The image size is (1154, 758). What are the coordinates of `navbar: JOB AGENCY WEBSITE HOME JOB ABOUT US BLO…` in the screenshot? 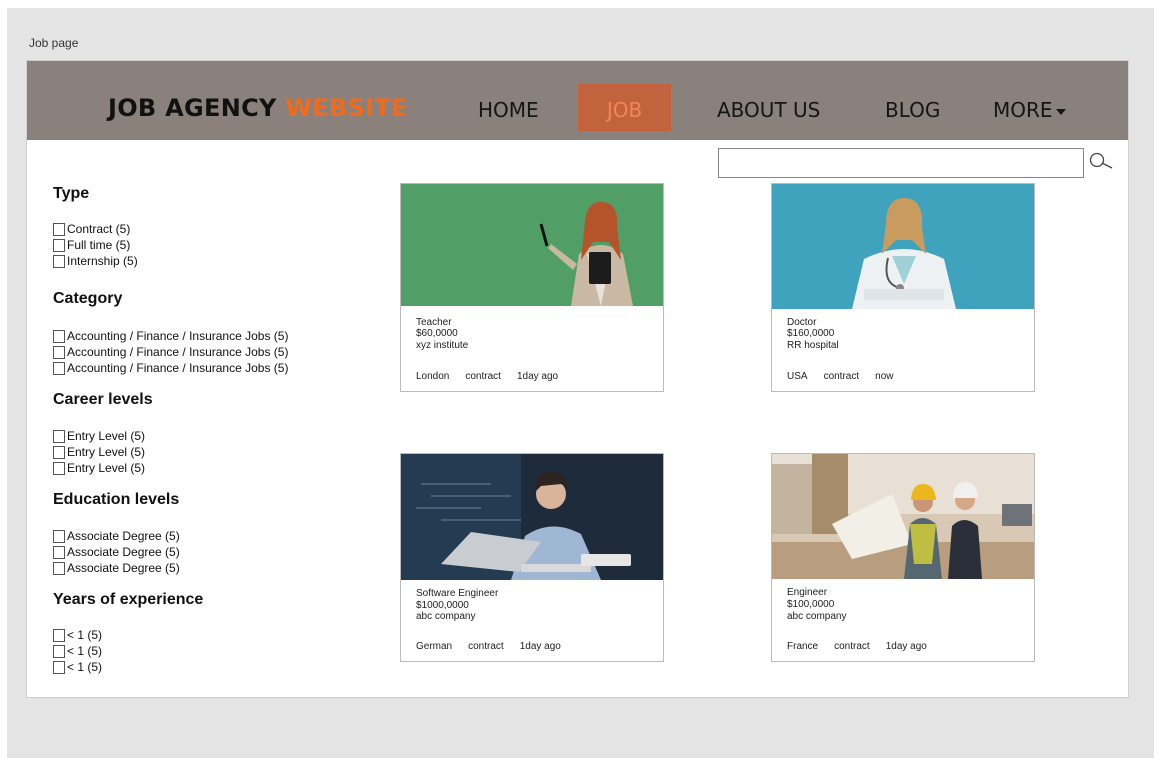 It's located at (577, 100).